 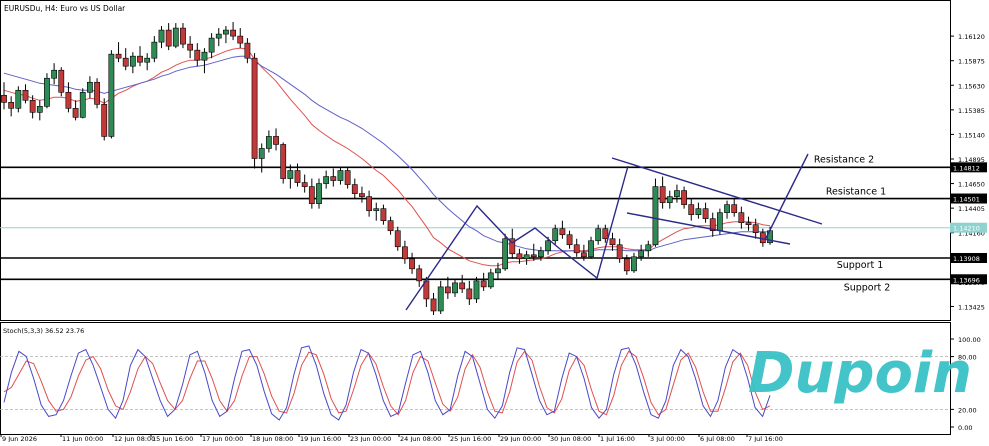 What do you see at coordinates (965, 428) in the screenshot?
I see `stoch-tick-label: 0.00` at bounding box center [965, 428].